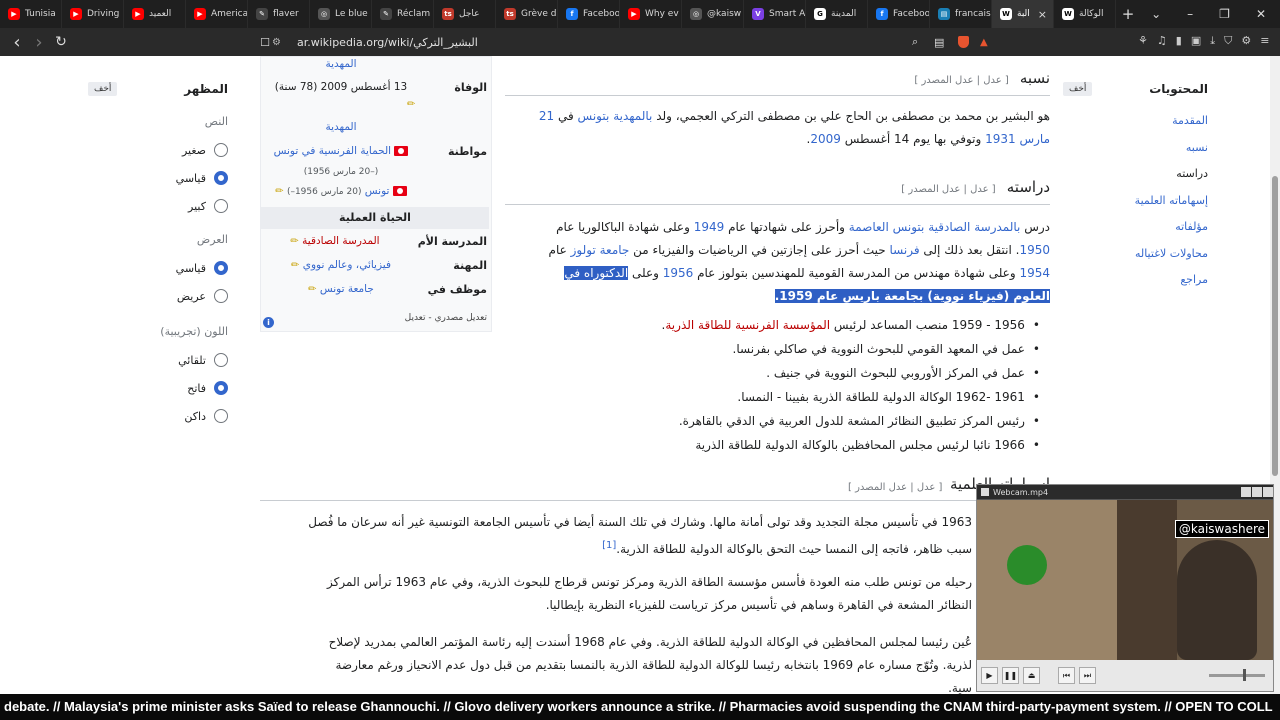  What do you see at coordinates (341, 127) in the screenshot?
I see `death-place-link: المهدية` at bounding box center [341, 127].